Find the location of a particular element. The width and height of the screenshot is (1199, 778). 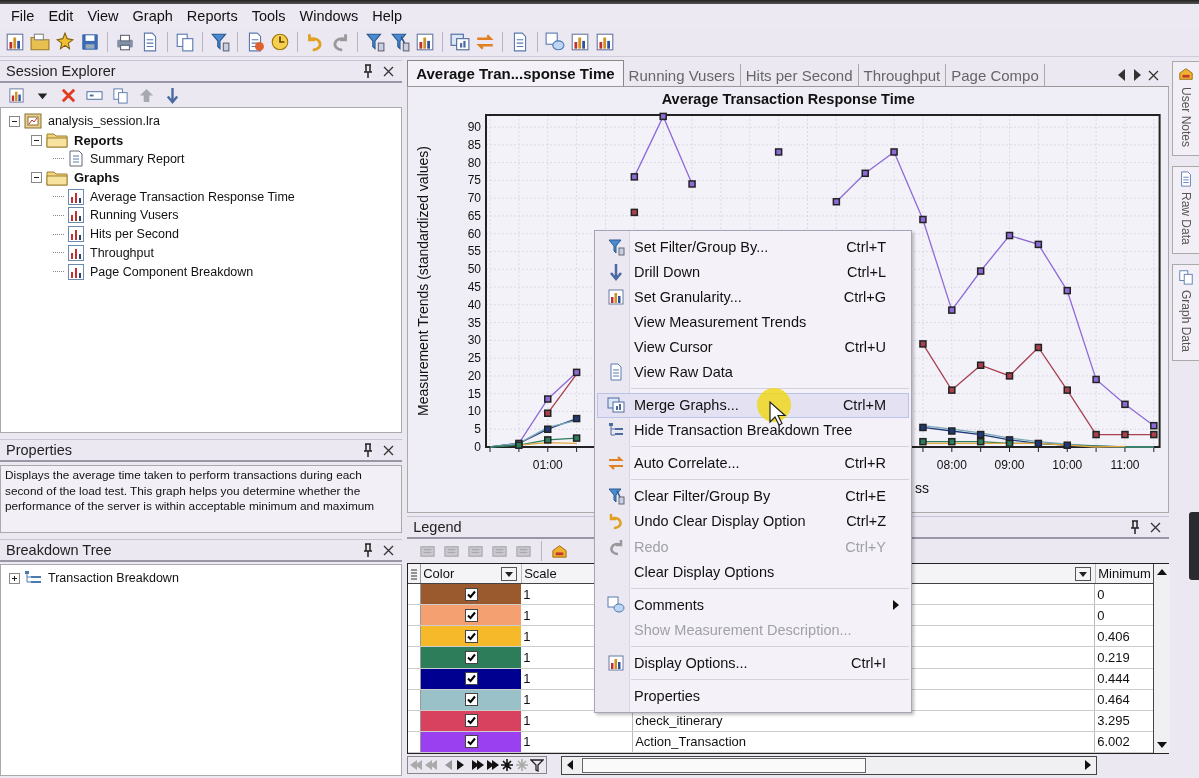

x-tick-label: 11:00 is located at coordinates (1125, 465).